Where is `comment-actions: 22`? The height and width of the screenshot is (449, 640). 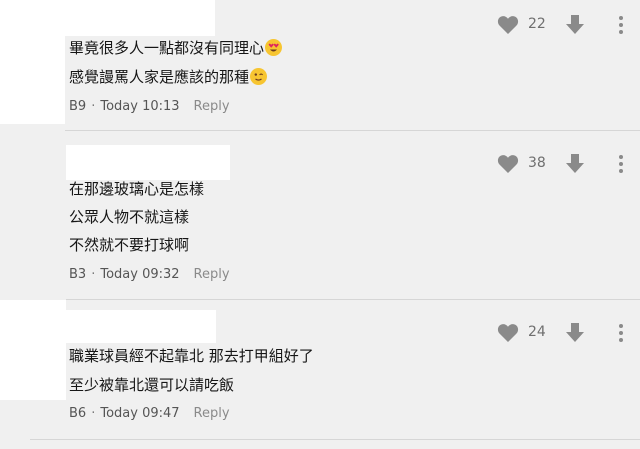
comment-actions: 22 is located at coordinates (564, 25).